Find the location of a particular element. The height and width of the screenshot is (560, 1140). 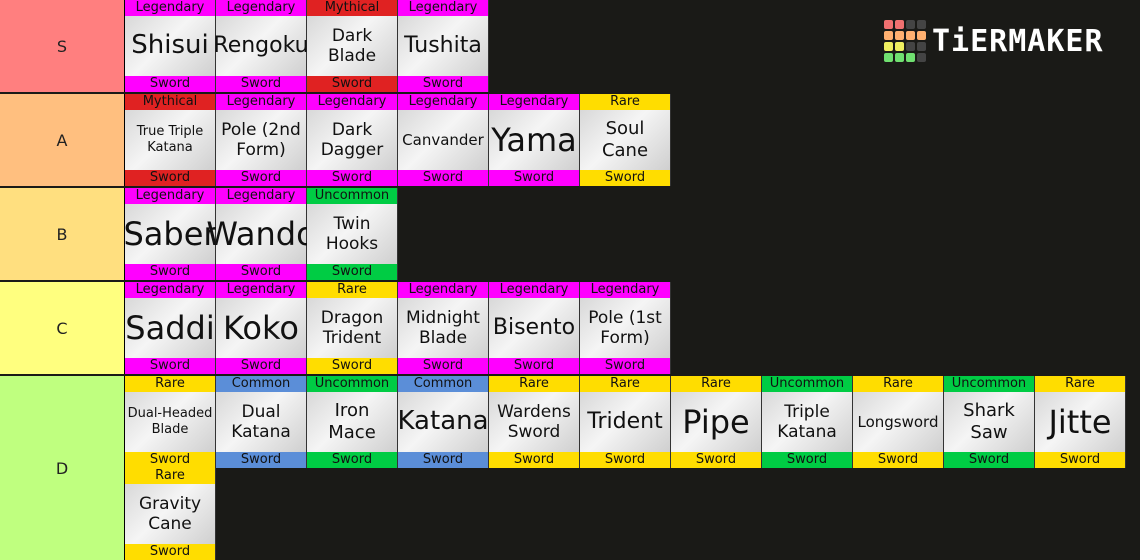

tier-item: Rare Wardens Sword Sword is located at coordinates (534, 422).